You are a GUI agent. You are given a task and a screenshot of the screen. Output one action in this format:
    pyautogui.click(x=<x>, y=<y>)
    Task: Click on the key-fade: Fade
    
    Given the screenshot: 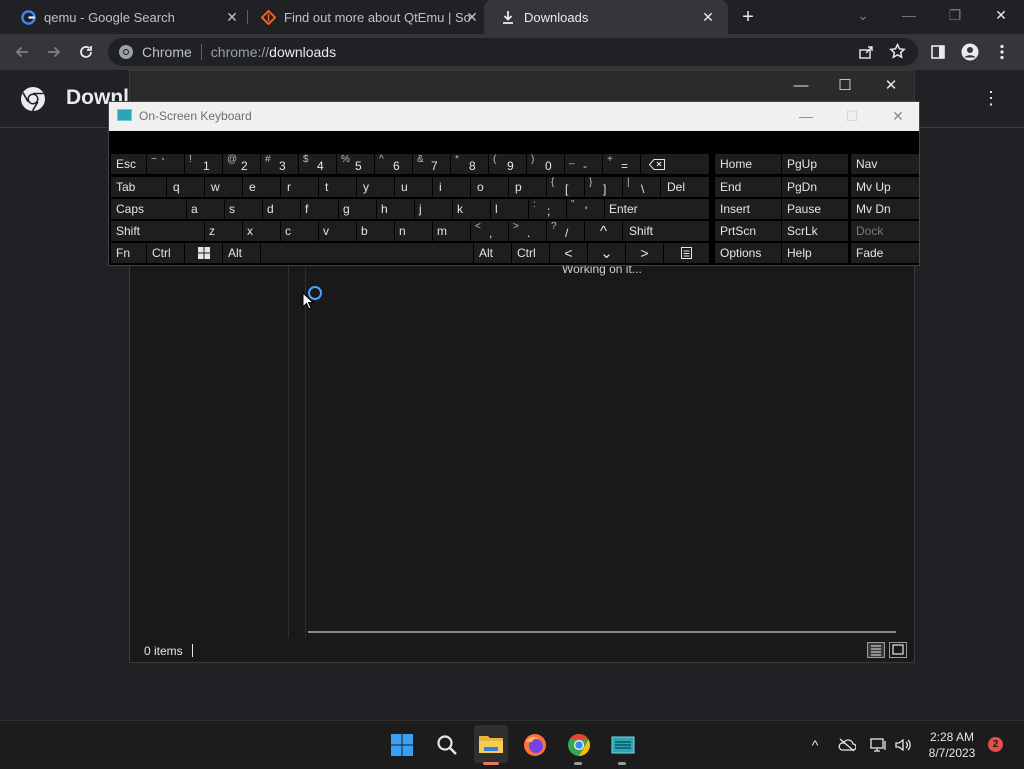 What is the action you would take?
    pyautogui.click(x=885, y=253)
    